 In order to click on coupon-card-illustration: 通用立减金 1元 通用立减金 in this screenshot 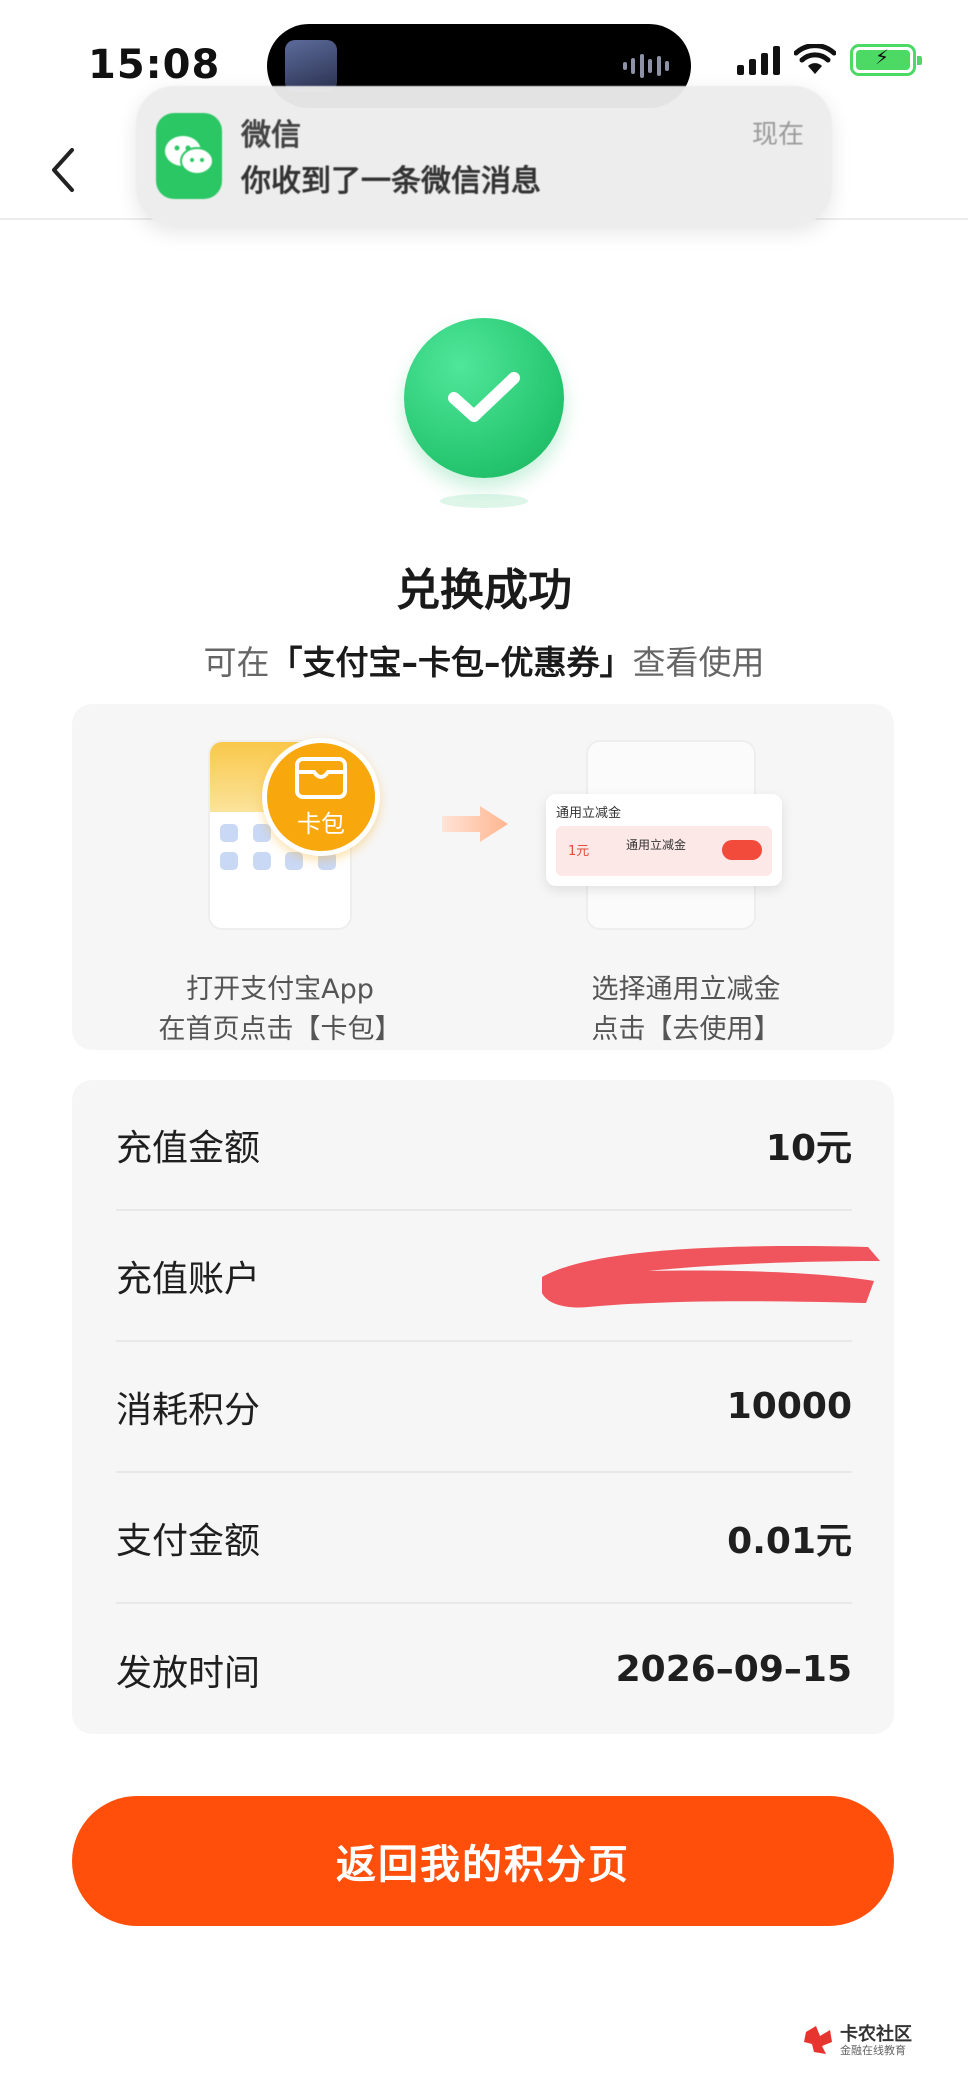, I will do `click(664, 840)`.